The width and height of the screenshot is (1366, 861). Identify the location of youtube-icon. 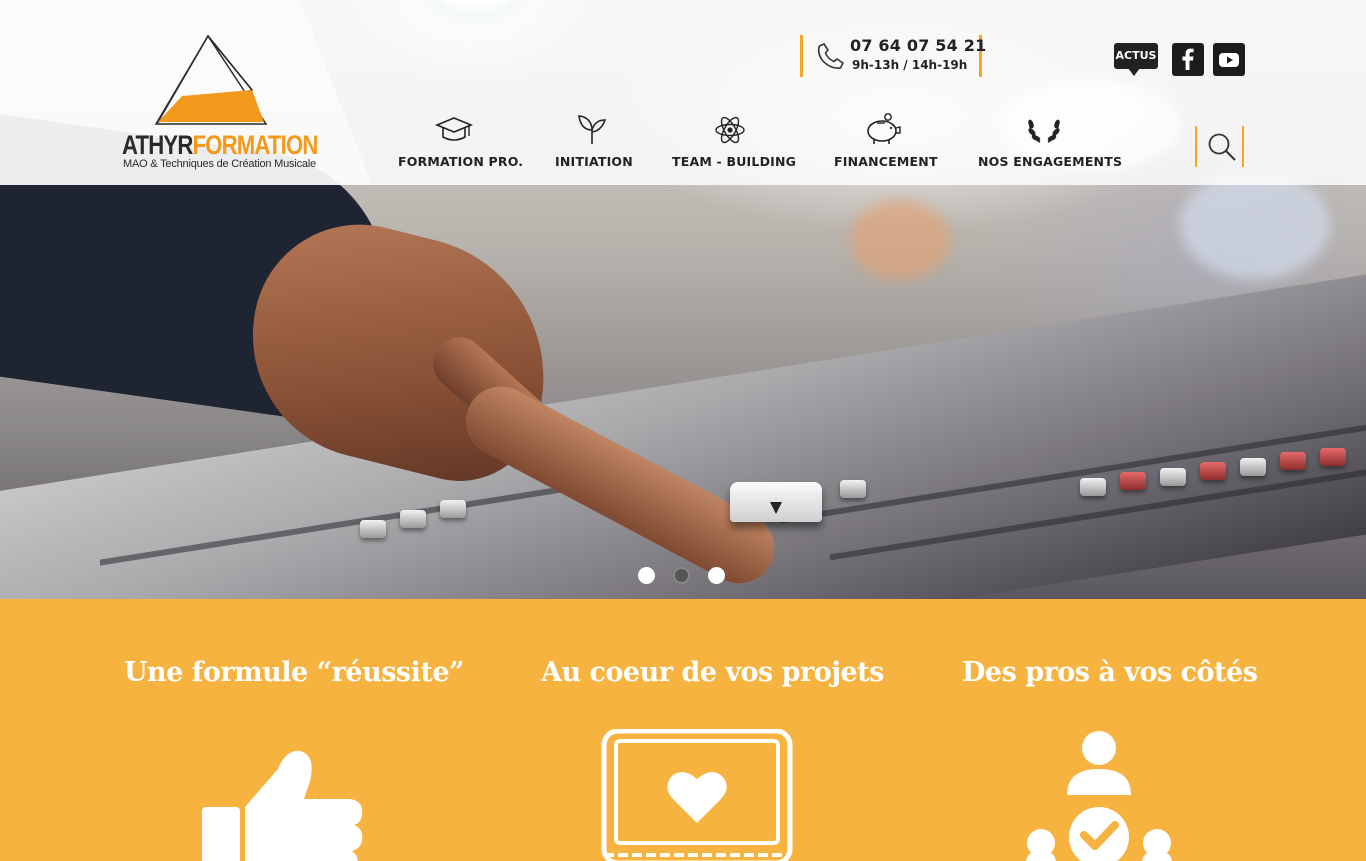
(1229, 60).